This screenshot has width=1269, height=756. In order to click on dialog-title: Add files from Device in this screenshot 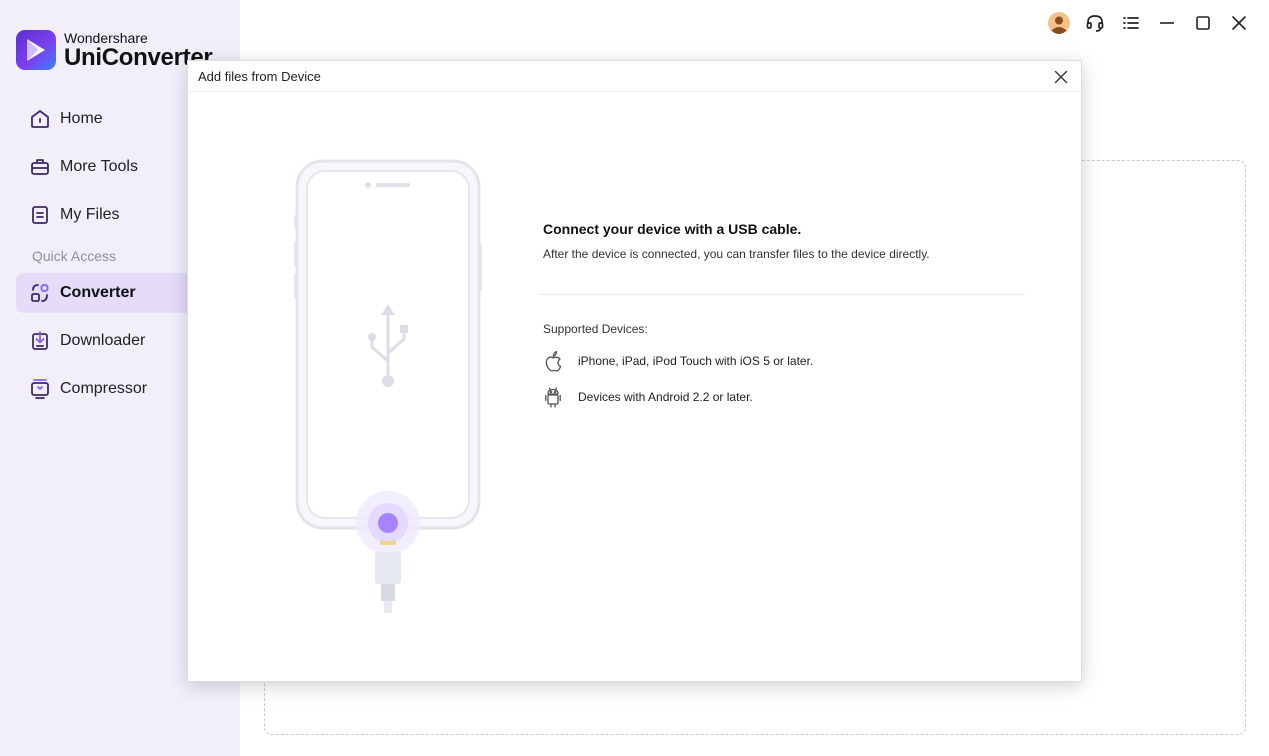, I will do `click(259, 76)`.